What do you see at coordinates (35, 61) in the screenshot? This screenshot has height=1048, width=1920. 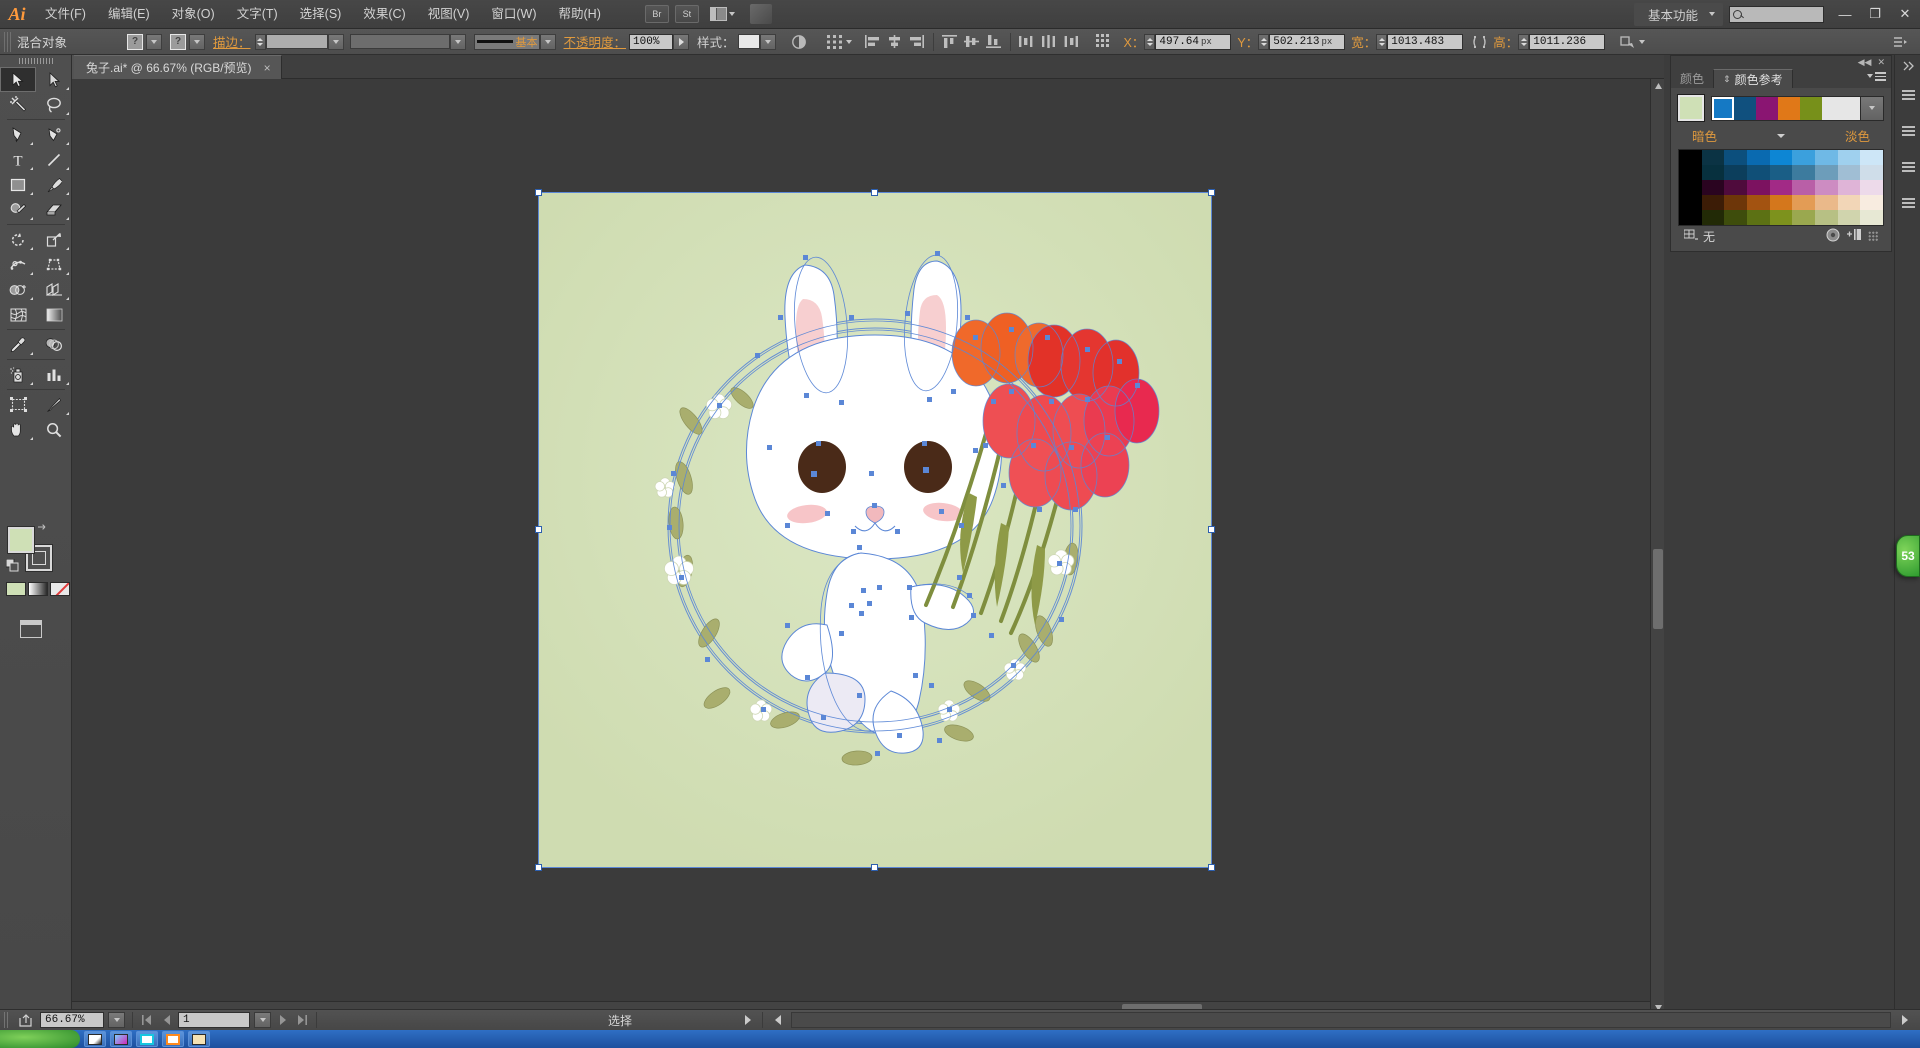 I see `tools-panel-grip` at bounding box center [35, 61].